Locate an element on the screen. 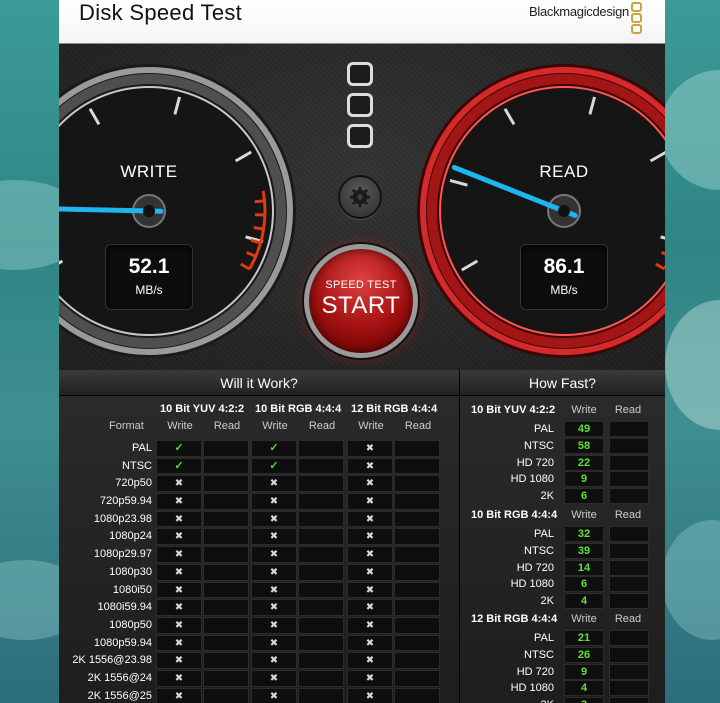  format-label: 1080p24 is located at coordinates (130, 536).